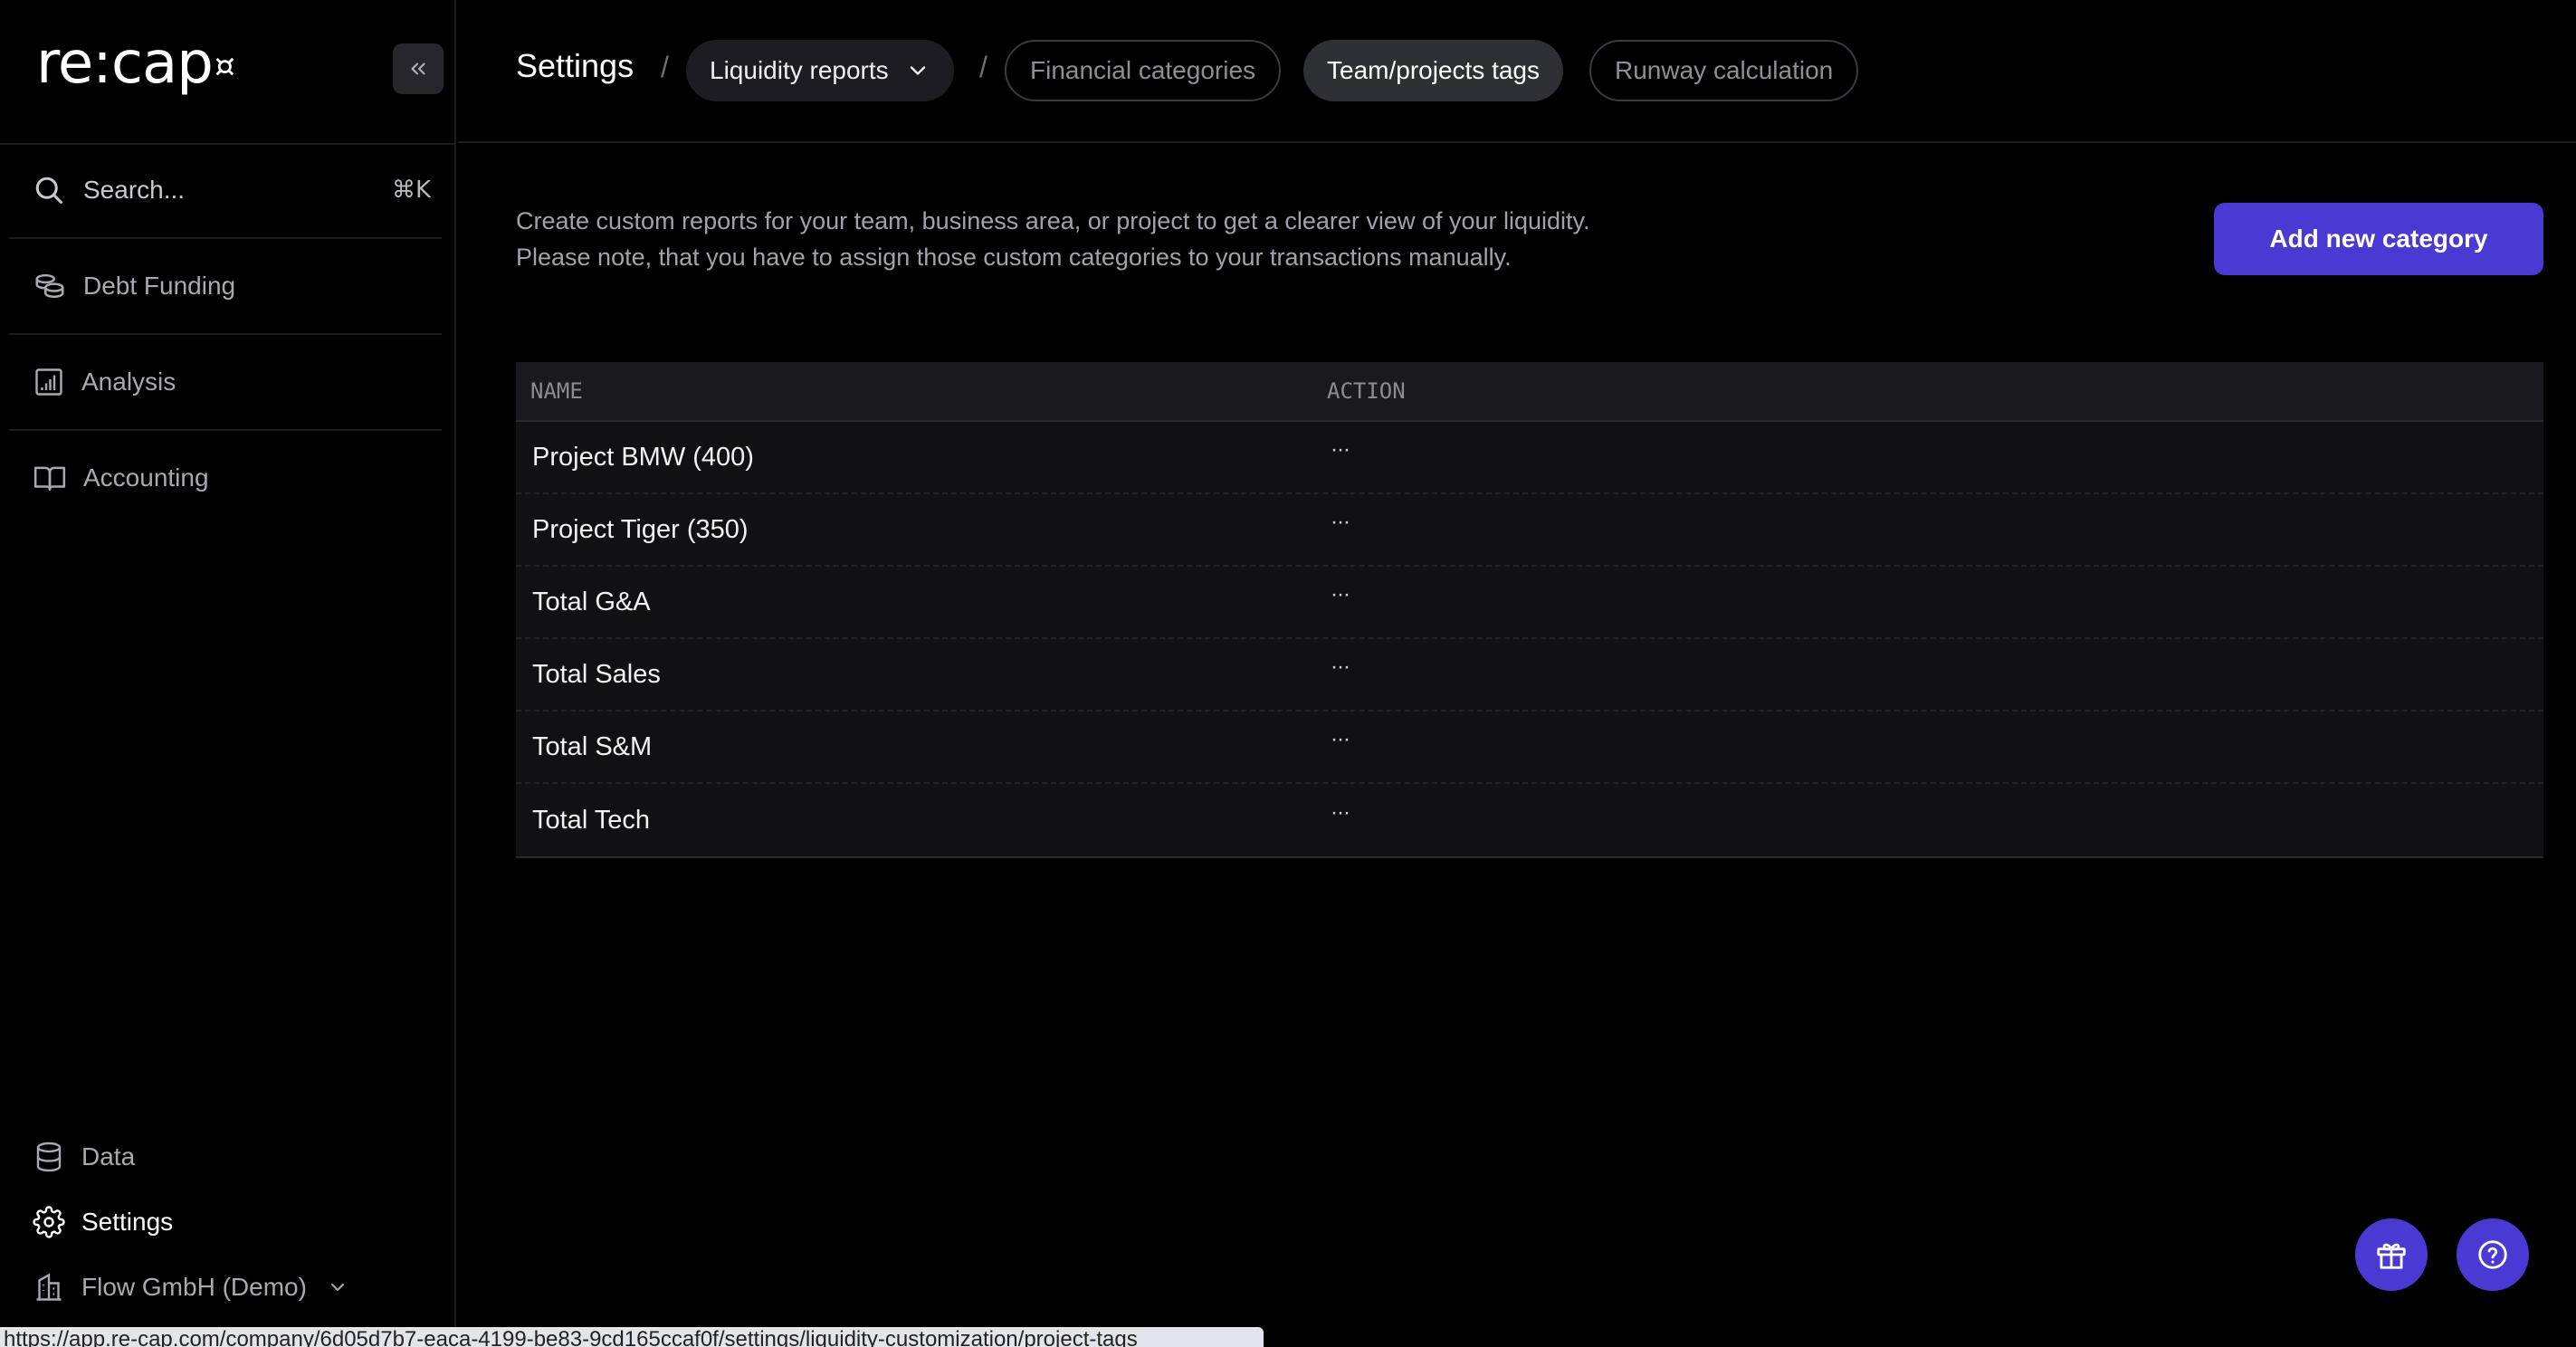  What do you see at coordinates (232, 190) in the screenshot?
I see `search-input: Search... ⌘K` at bounding box center [232, 190].